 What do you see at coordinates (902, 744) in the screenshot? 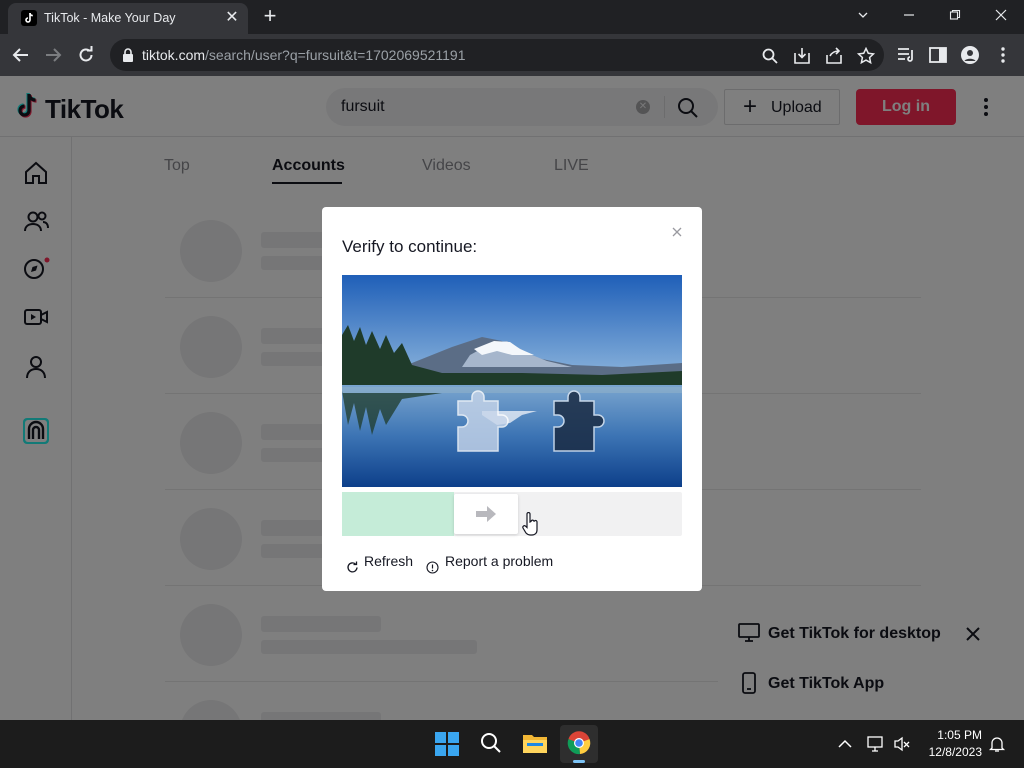
I see `volume-muted-icon` at bounding box center [902, 744].